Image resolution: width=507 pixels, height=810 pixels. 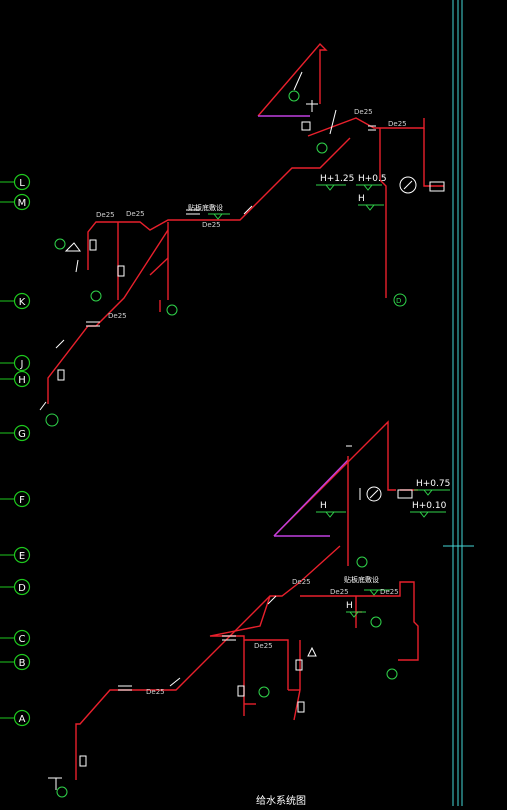 I want to click on lower-elevation-label: H+0.75, so click(x=433, y=484).